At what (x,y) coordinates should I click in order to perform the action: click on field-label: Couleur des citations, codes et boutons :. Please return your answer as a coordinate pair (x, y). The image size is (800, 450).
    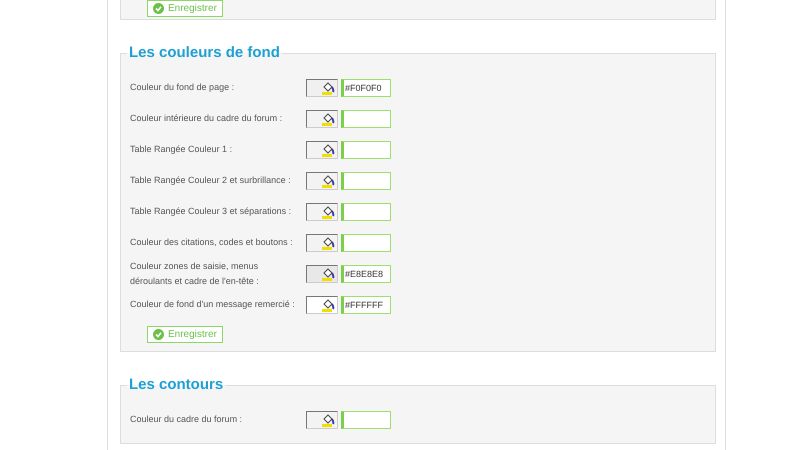
    Looking at the image, I should click on (212, 242).